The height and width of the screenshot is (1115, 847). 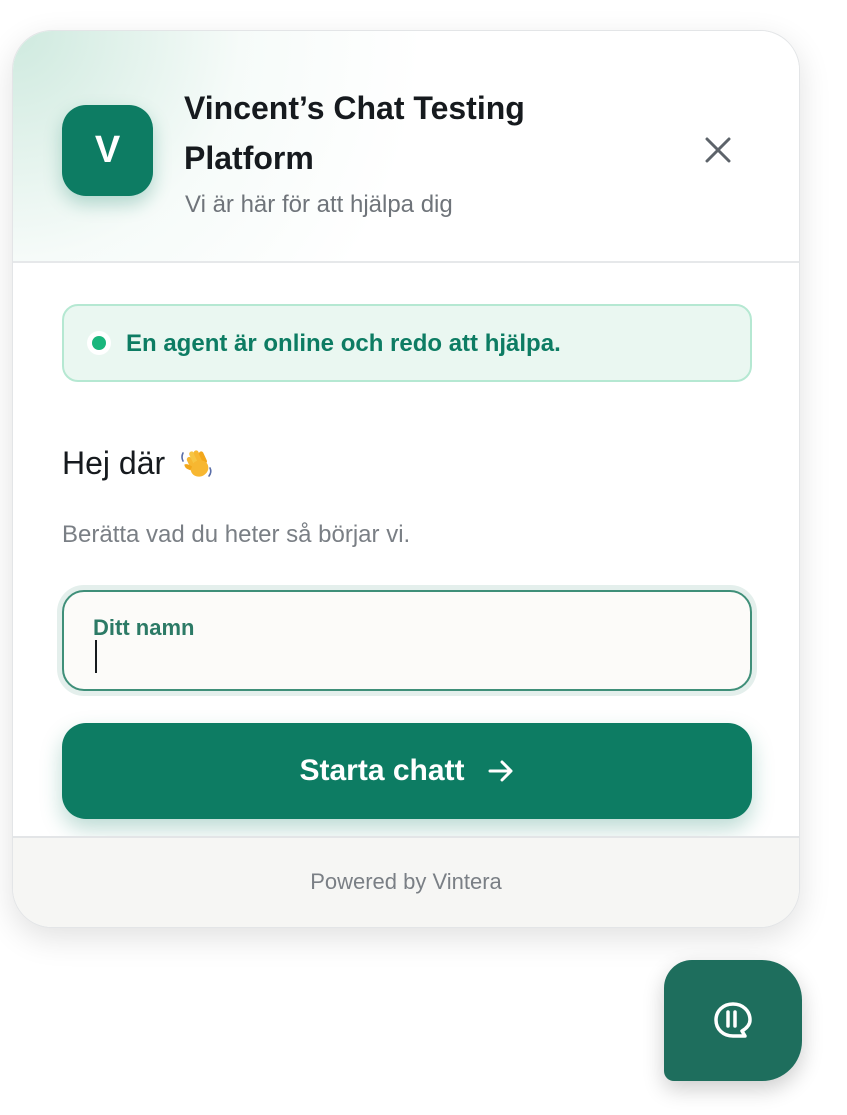 I want to click on agent-status-text: En agent är online och redo att hjälpa., so click(x=343, y=343).